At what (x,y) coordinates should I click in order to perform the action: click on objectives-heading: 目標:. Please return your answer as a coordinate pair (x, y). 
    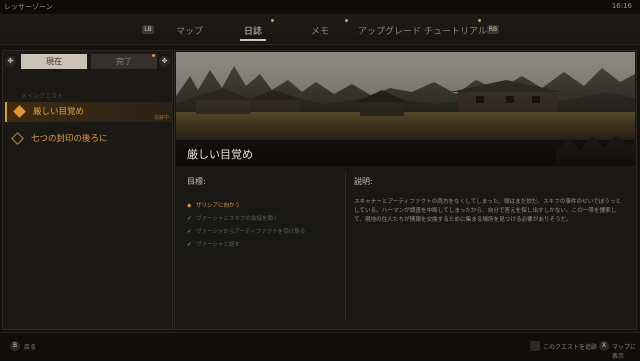
    Looking at the image, I should click on (196, 181).